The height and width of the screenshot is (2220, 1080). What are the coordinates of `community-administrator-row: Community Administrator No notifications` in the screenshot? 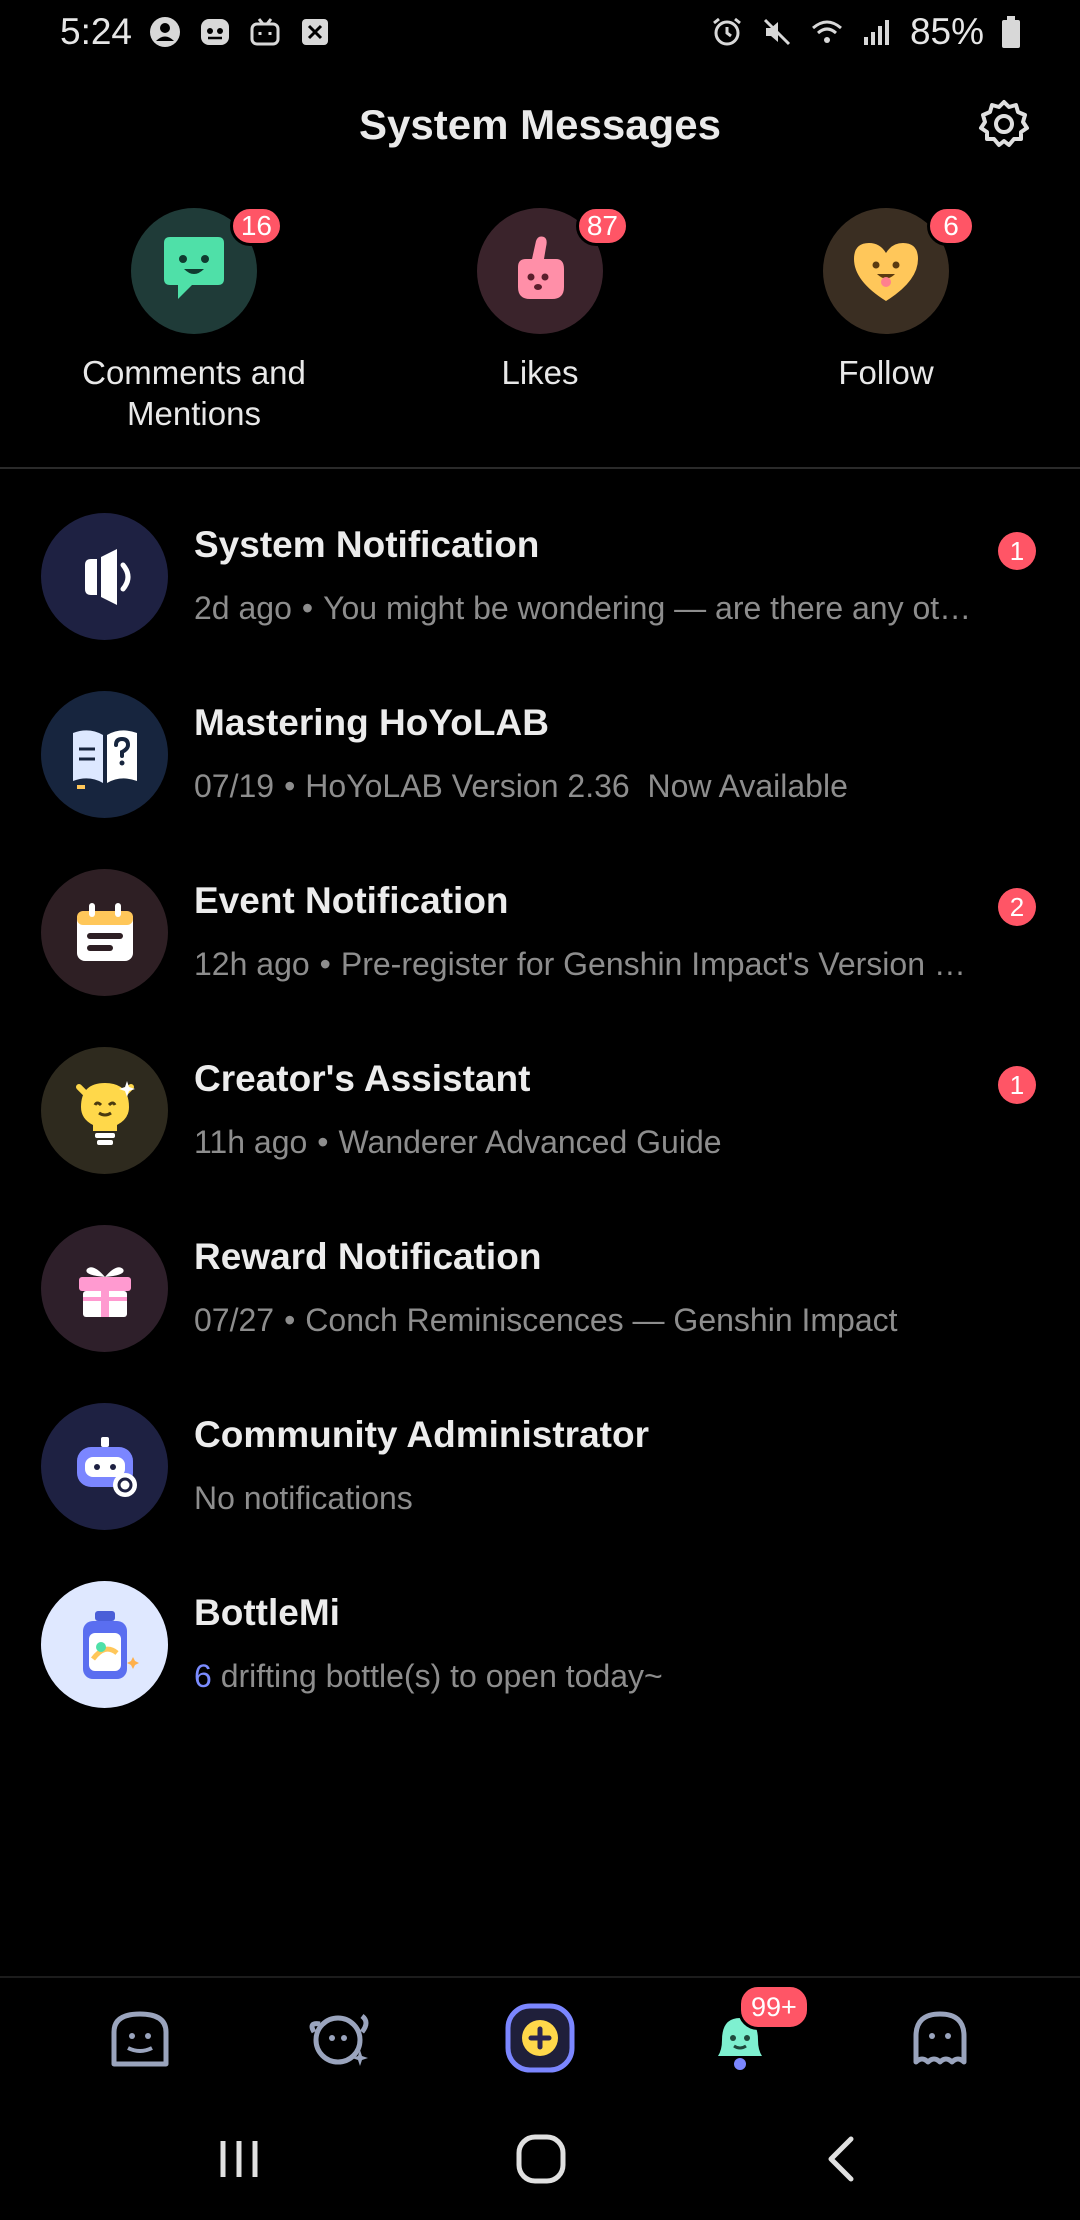 It's located at (540, 1479).